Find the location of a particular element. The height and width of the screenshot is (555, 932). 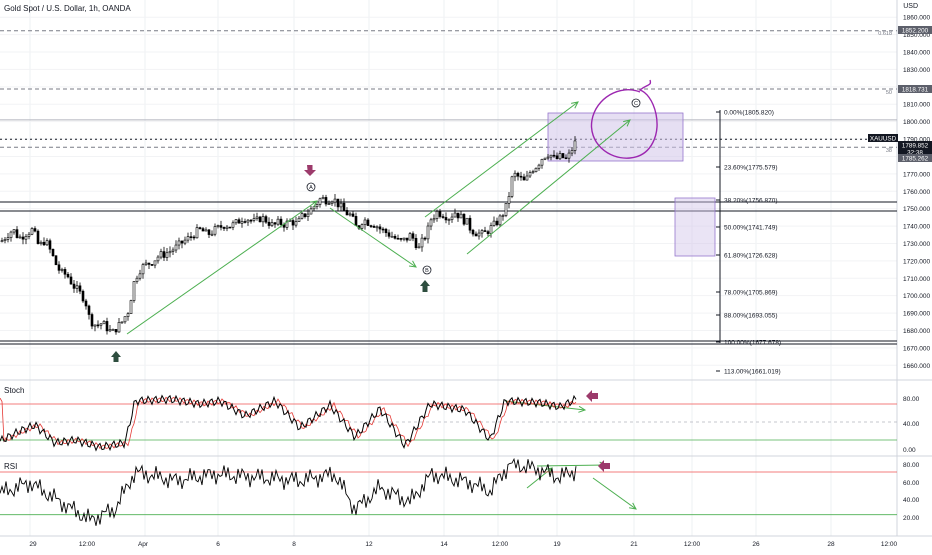

price-tick-label: 1680.000 is located at coordinates (916, 331).